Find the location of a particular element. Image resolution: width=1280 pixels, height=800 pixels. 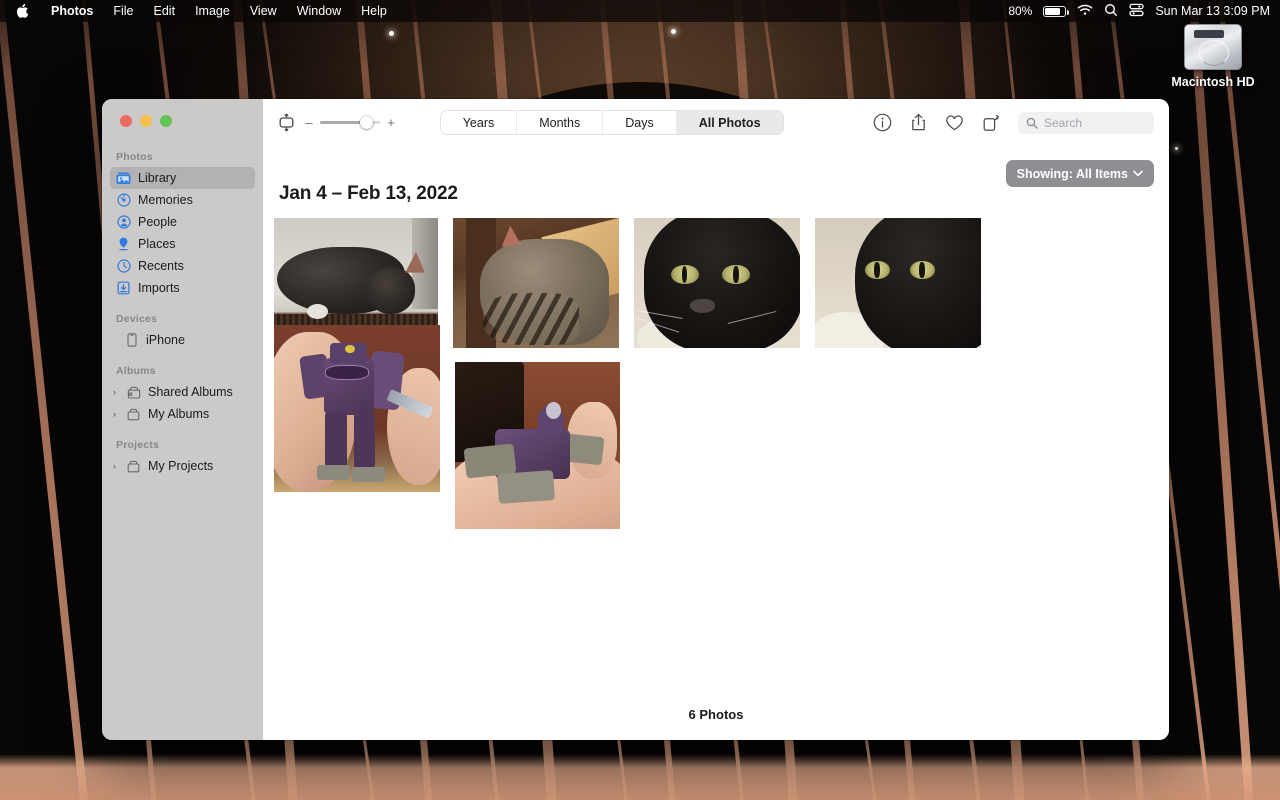

date-range-heading: Jan 4 – Feb 13, 2022 is located at coordinates (368, 193).